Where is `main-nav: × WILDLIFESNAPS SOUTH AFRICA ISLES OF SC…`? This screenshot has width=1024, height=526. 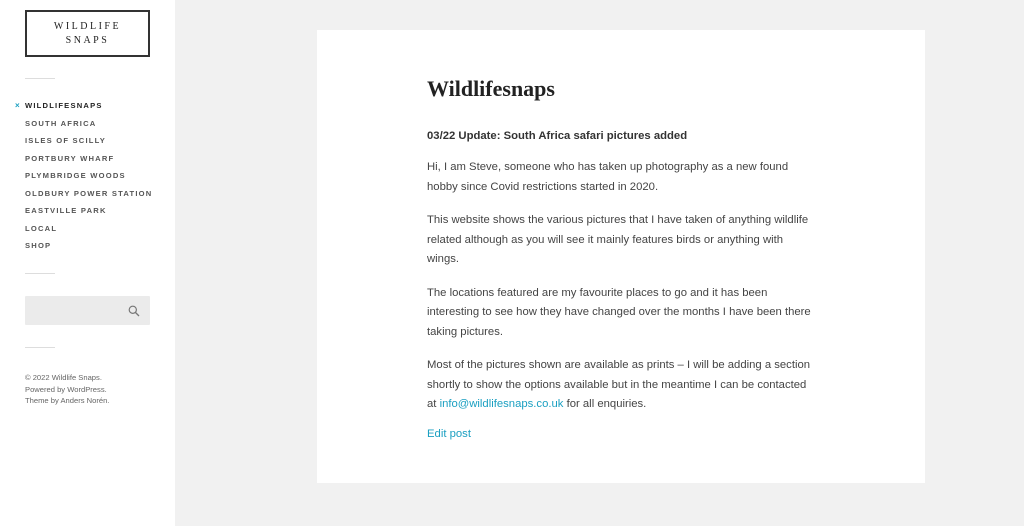 main-nav: × WILDLIFESNAPS SOUTH AFRICA ISLES OF SC… is located at coordinates (83, 180).